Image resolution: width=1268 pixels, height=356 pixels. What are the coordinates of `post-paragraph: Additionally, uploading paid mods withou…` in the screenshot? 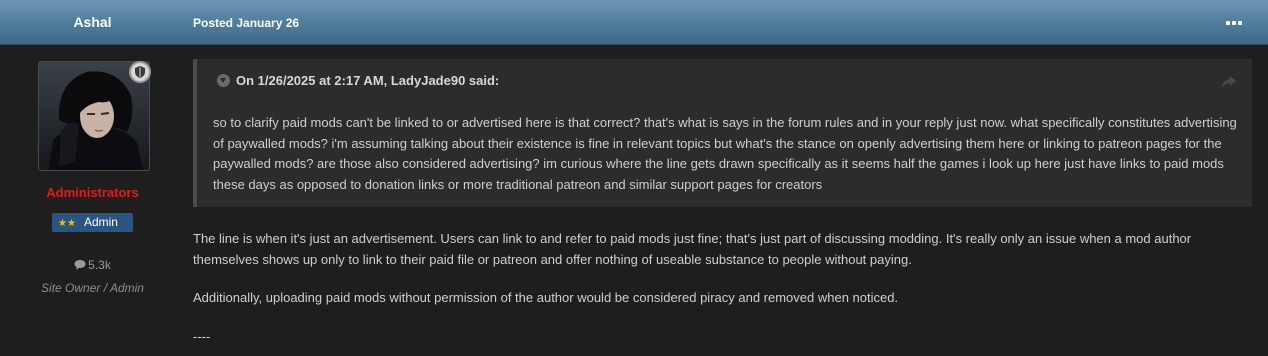 It's located at (546, 297).